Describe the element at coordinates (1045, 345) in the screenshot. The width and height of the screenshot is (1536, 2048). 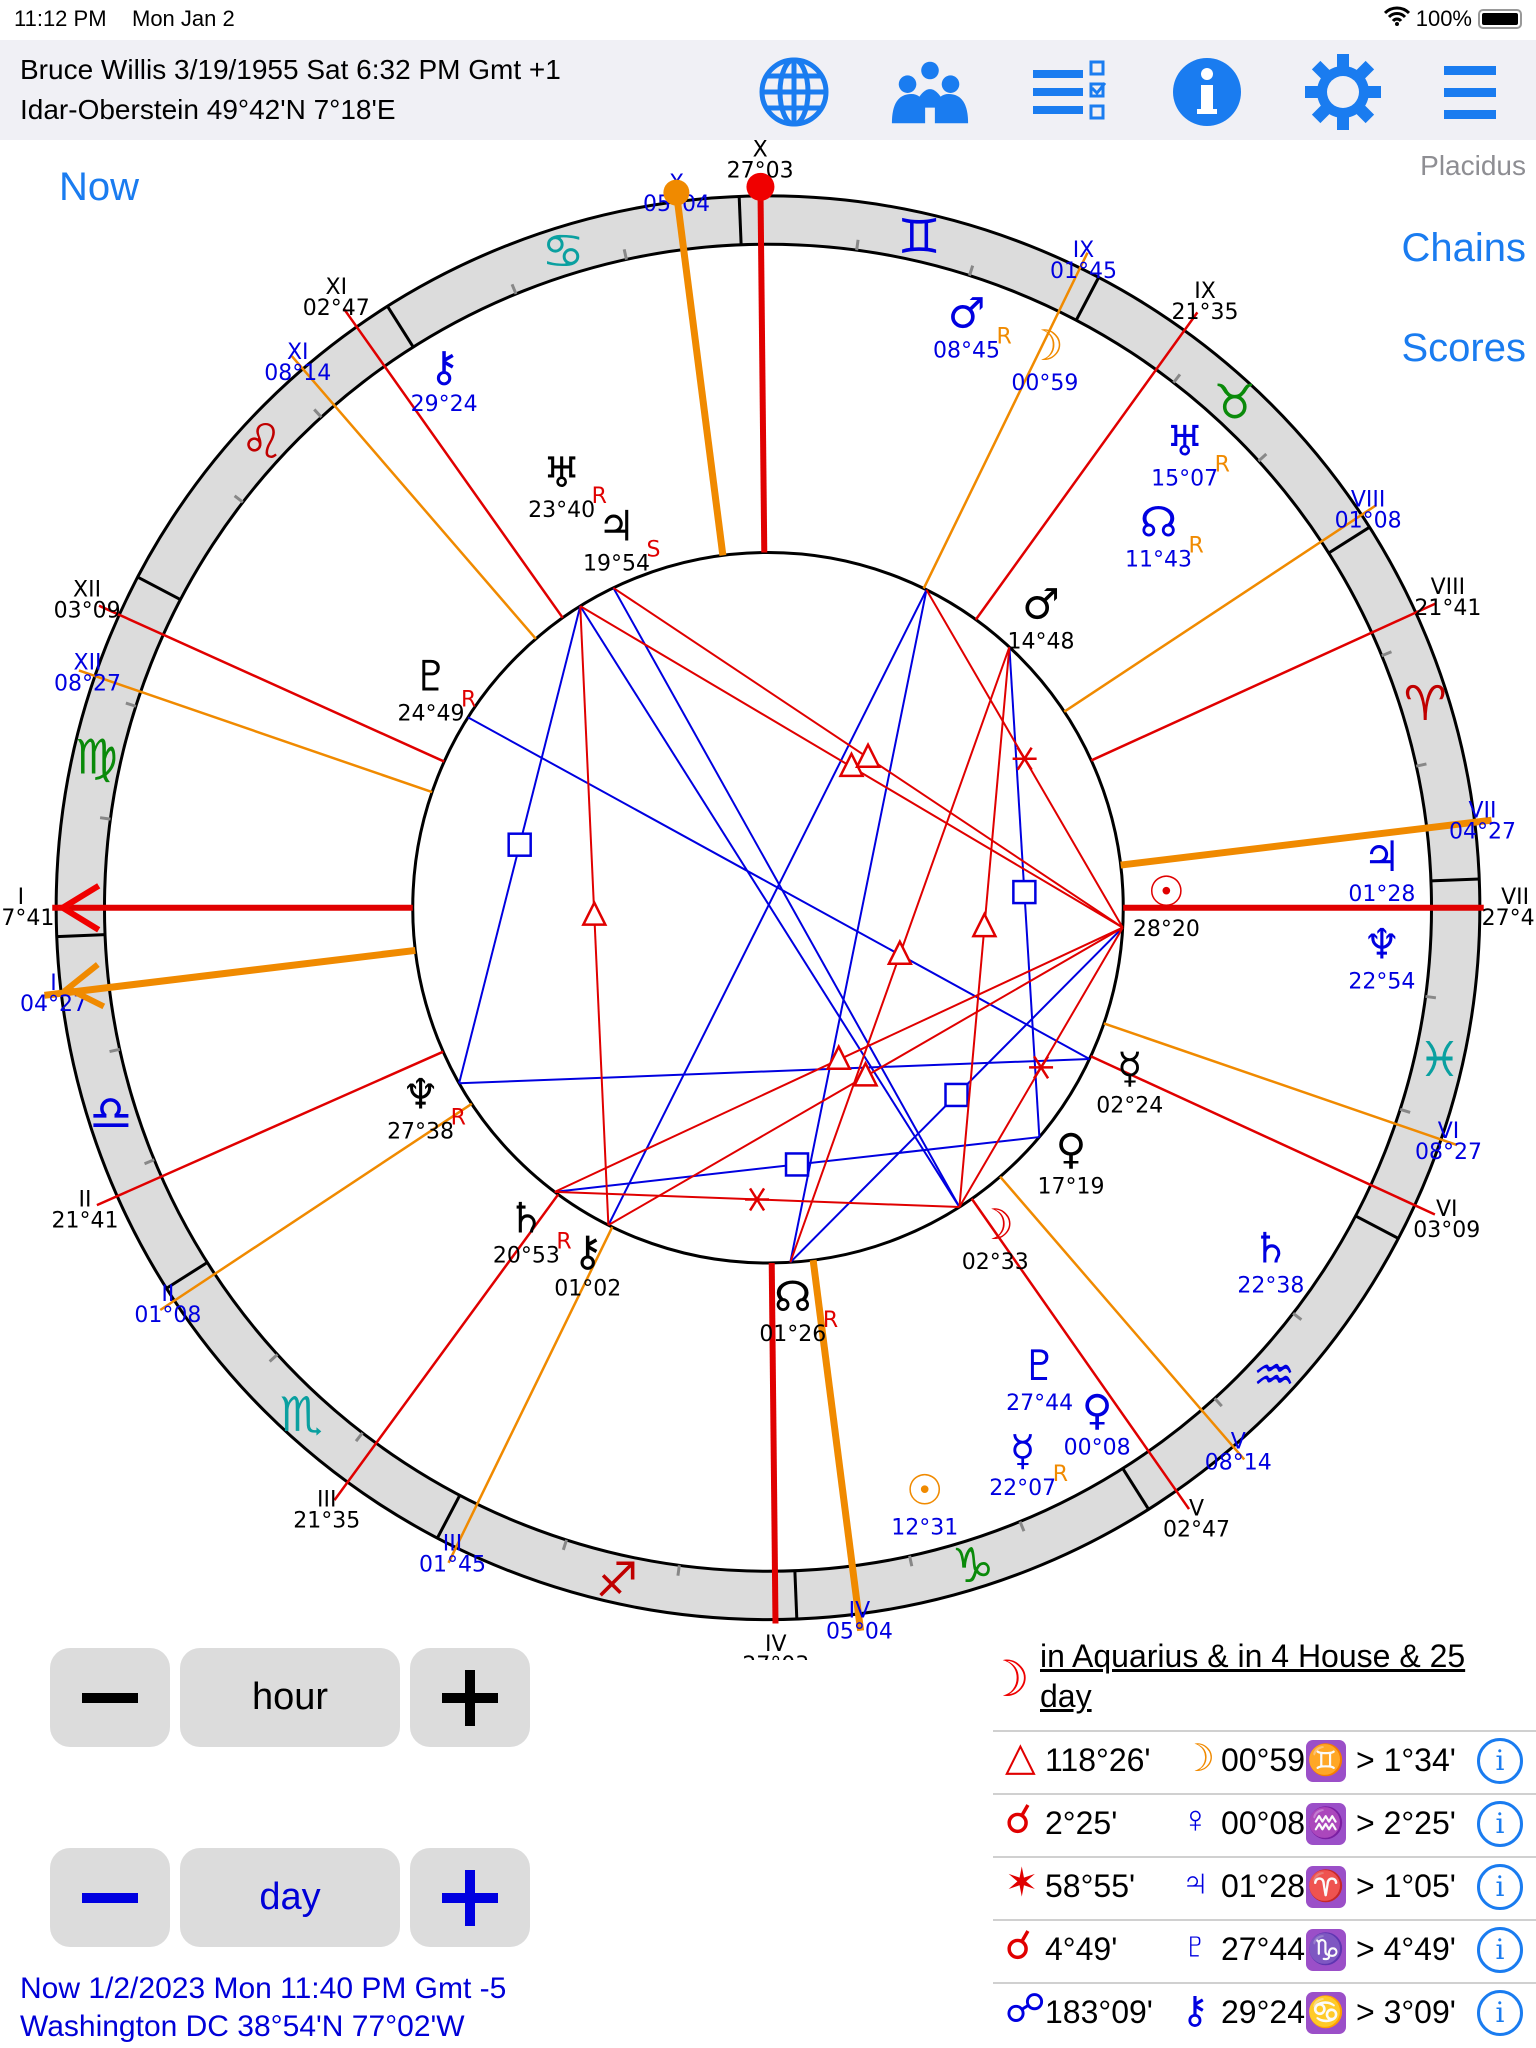
I see `transit-moon-icon: ☽` at that location.